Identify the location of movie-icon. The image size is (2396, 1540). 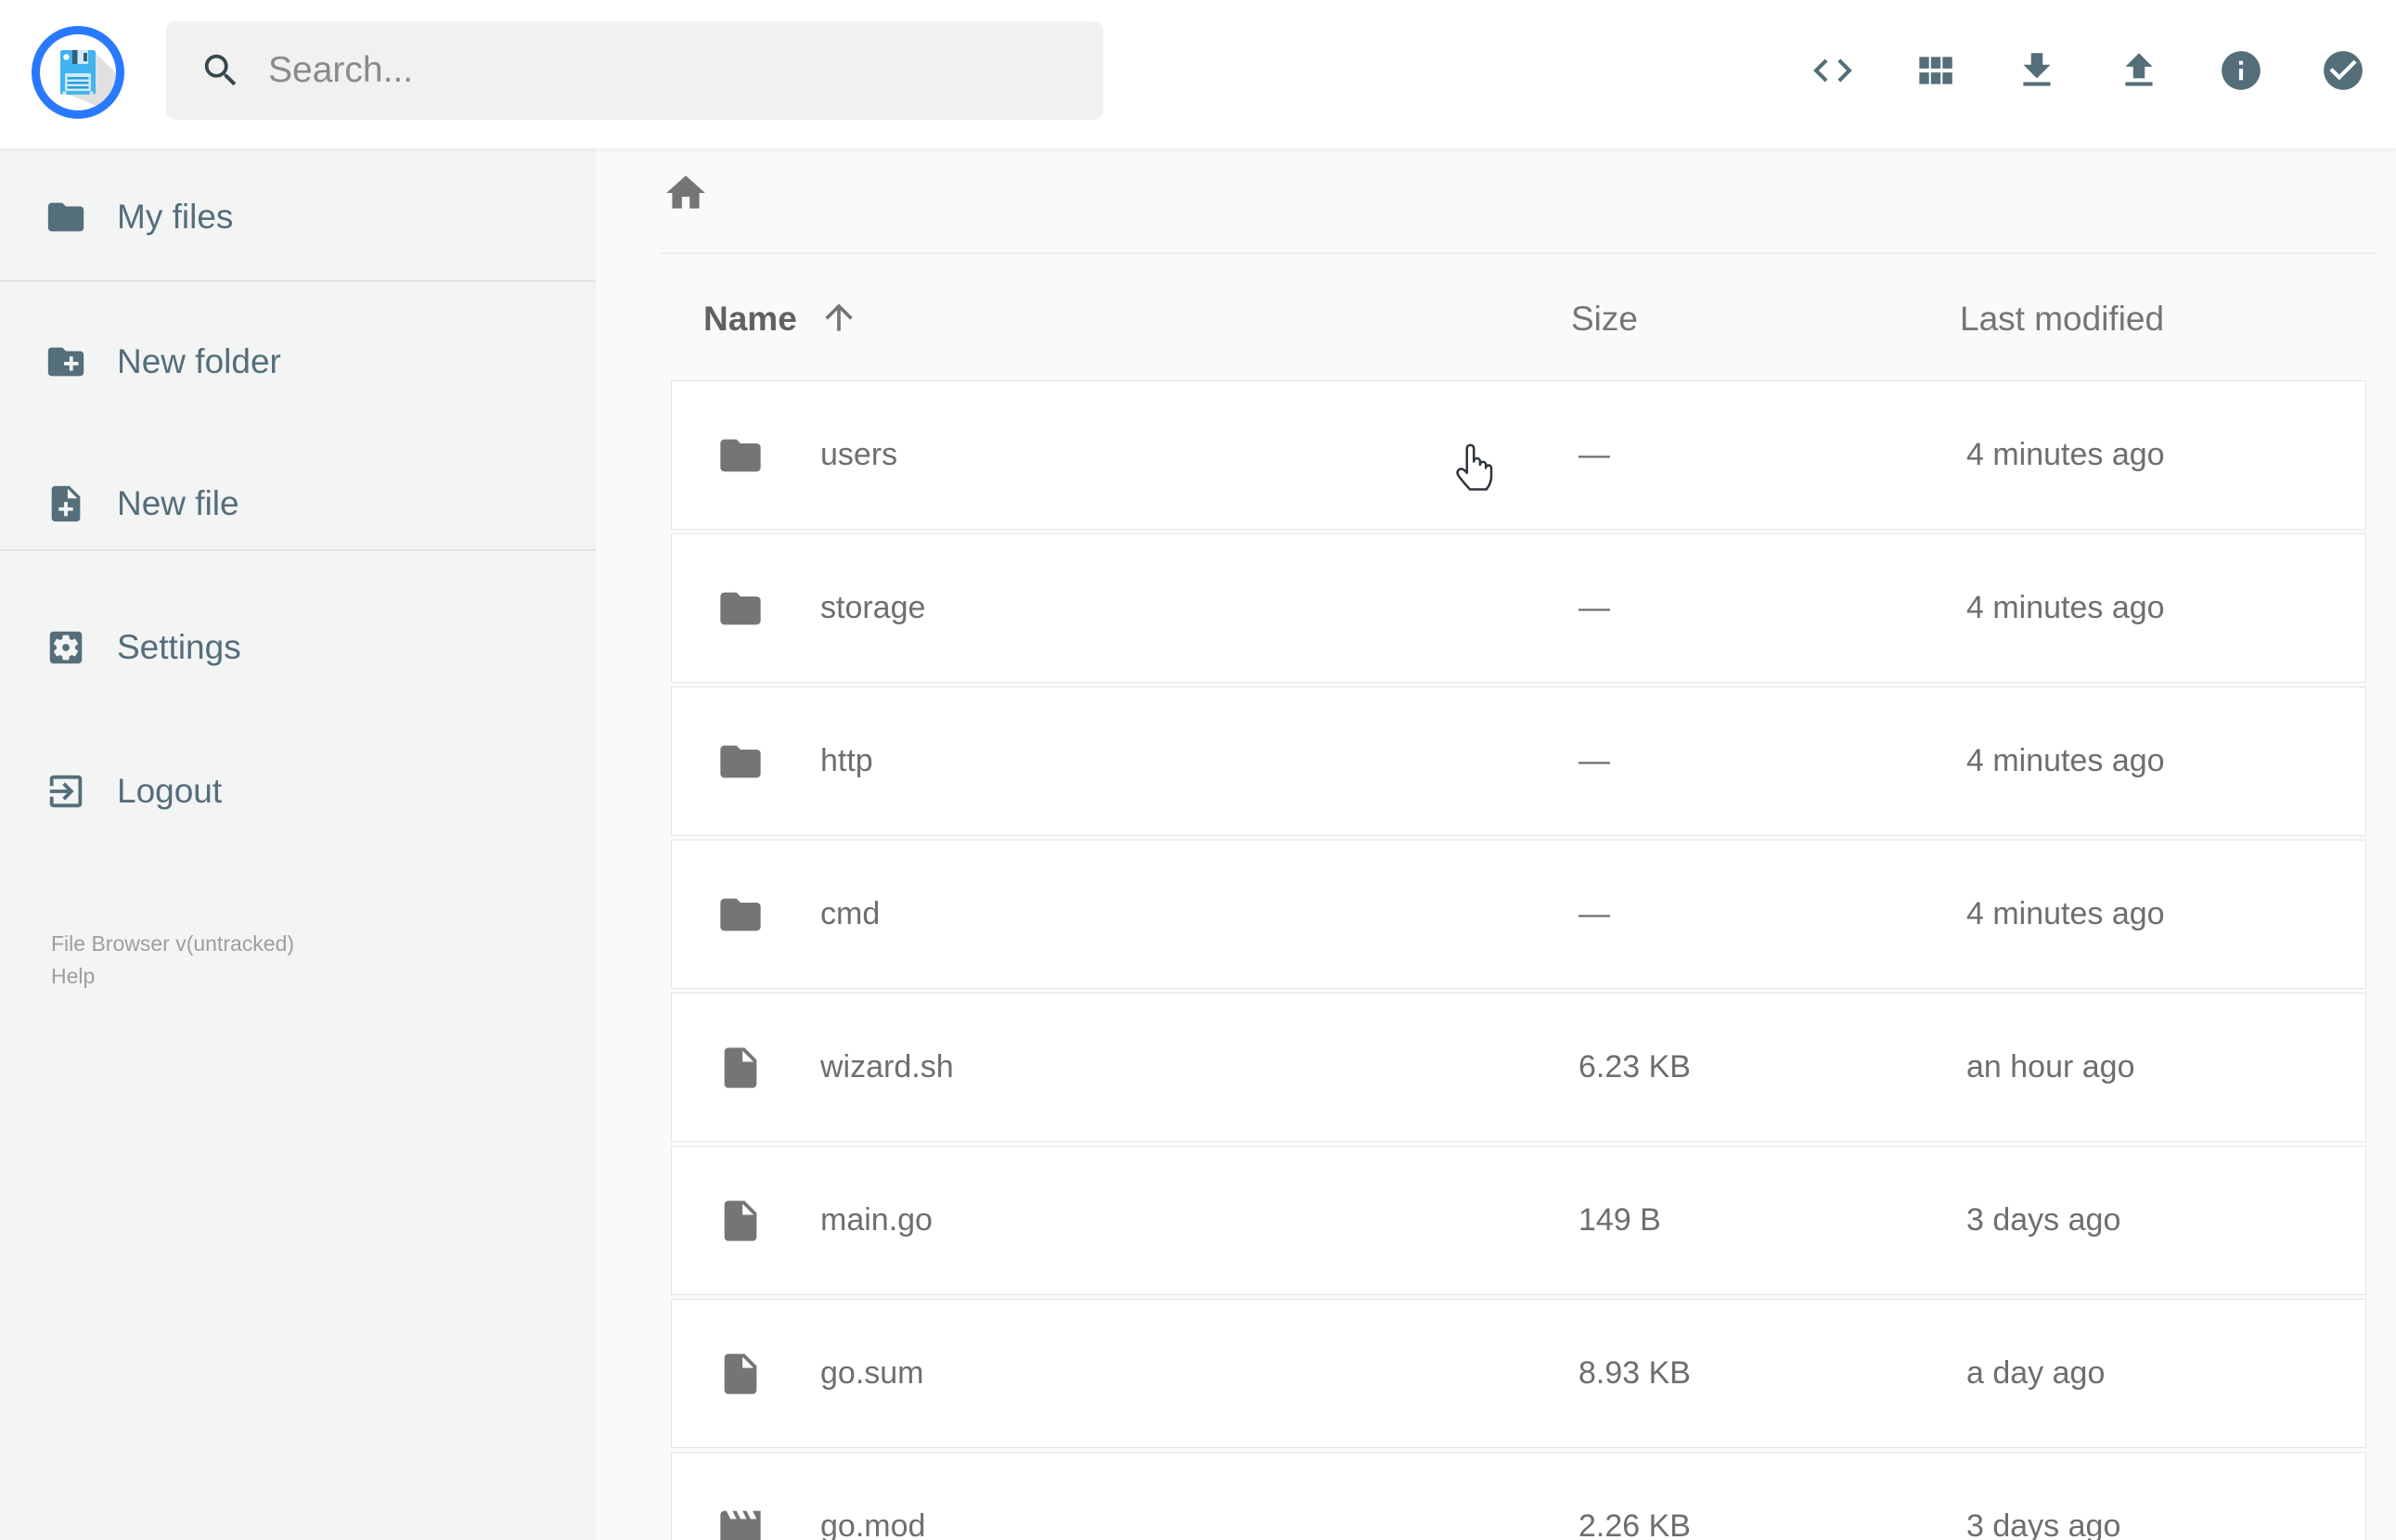
(740, 1525).